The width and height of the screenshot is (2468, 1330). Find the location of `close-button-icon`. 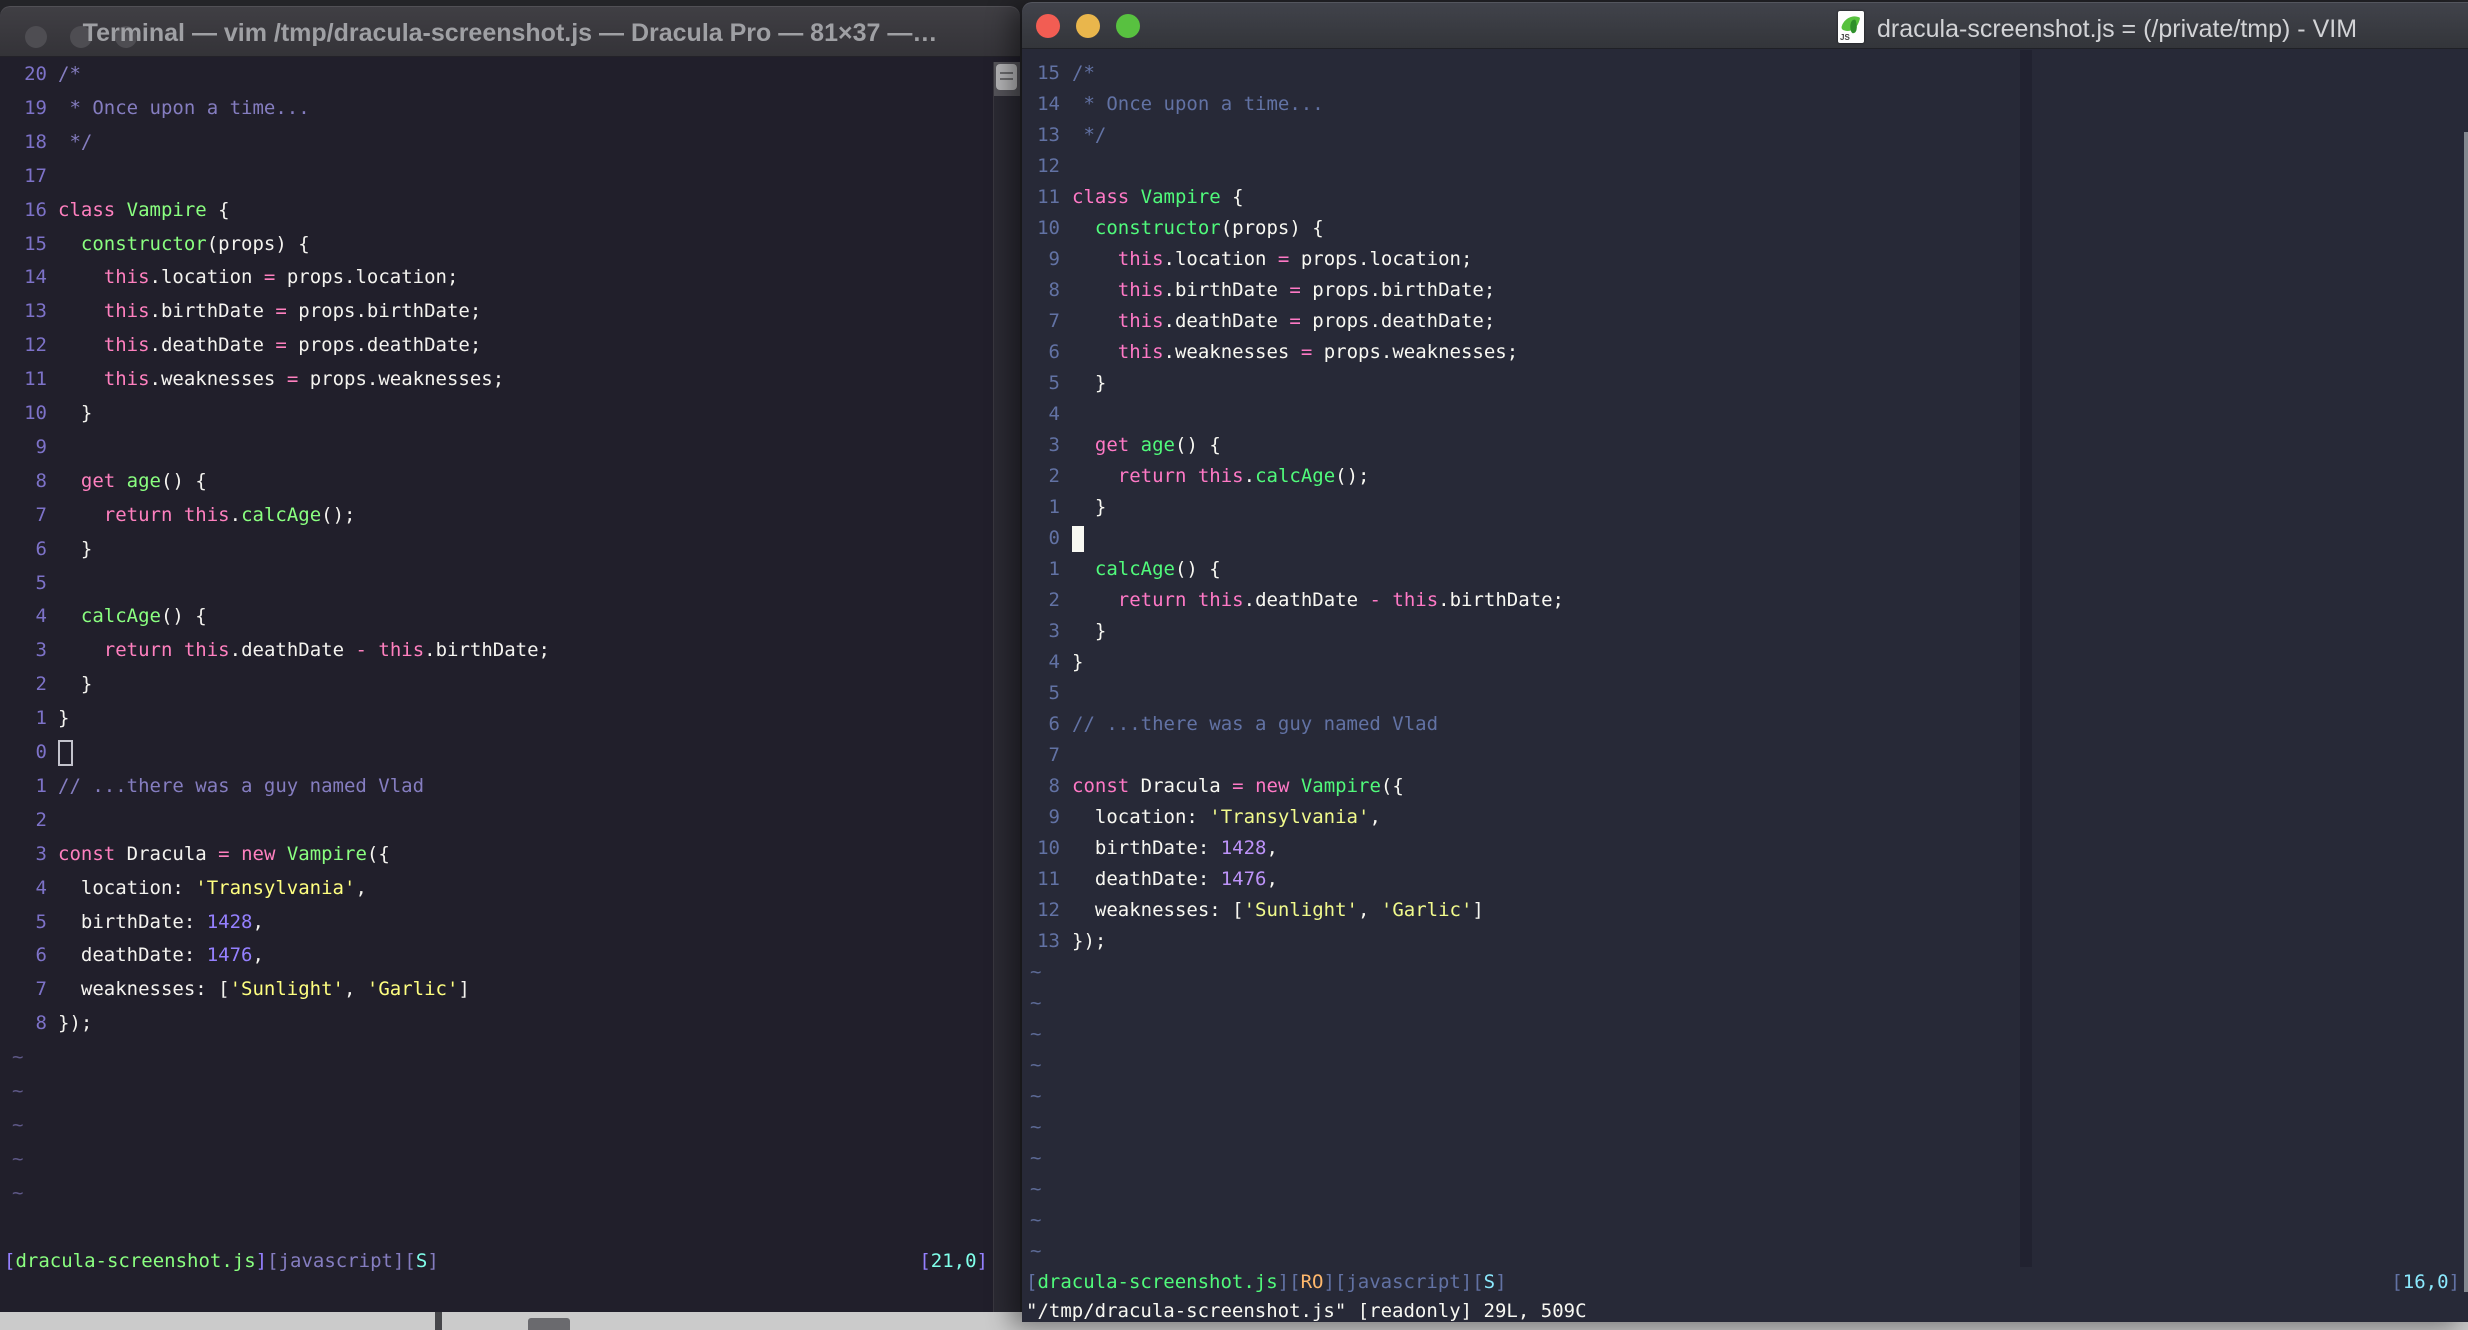

close-button-icon is located at coordinates (1048, 26).